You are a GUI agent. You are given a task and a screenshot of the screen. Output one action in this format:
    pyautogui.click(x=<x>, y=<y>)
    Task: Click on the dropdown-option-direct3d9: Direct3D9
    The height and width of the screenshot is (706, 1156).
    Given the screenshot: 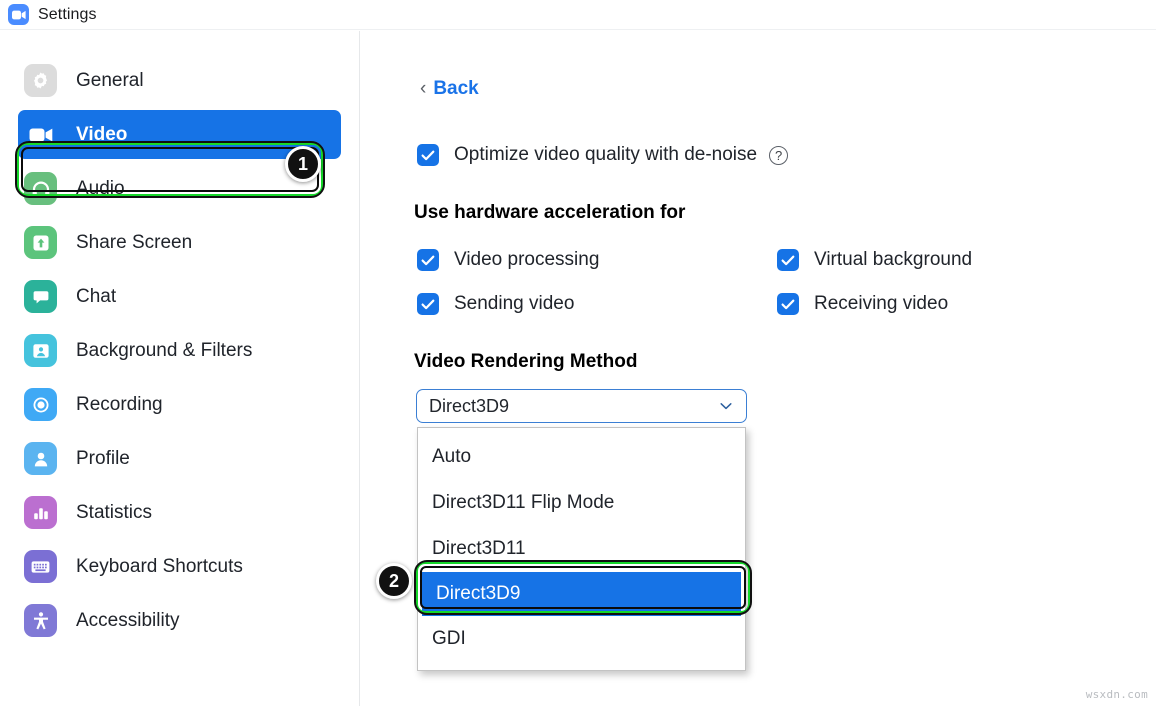 What is the action you would take?
    pyautogui.click(x=581, y=594)
    